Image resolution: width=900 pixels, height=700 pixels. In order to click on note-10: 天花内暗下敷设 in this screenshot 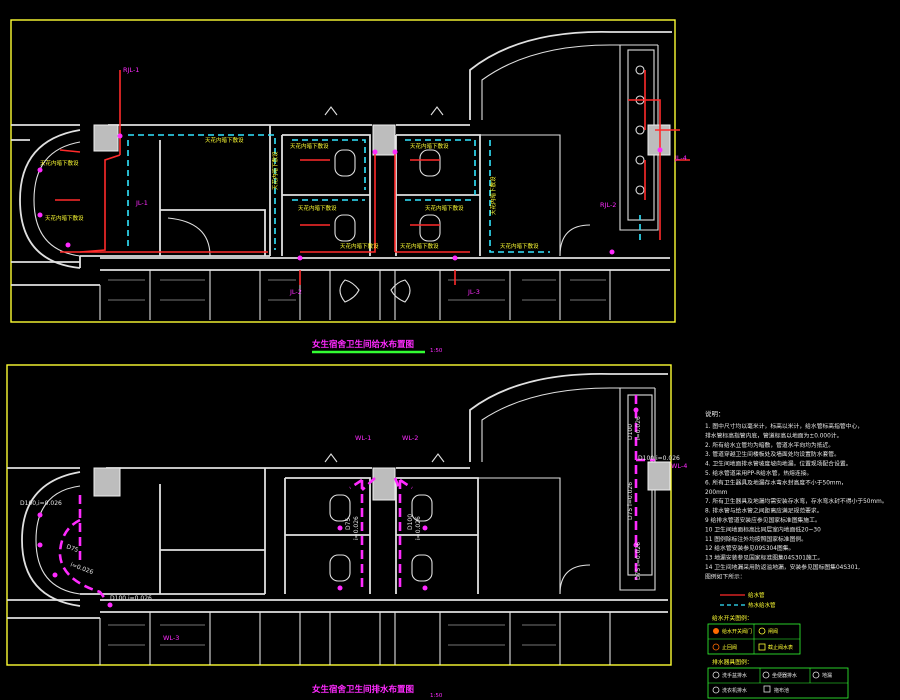, I will do `click(519, 246)`.